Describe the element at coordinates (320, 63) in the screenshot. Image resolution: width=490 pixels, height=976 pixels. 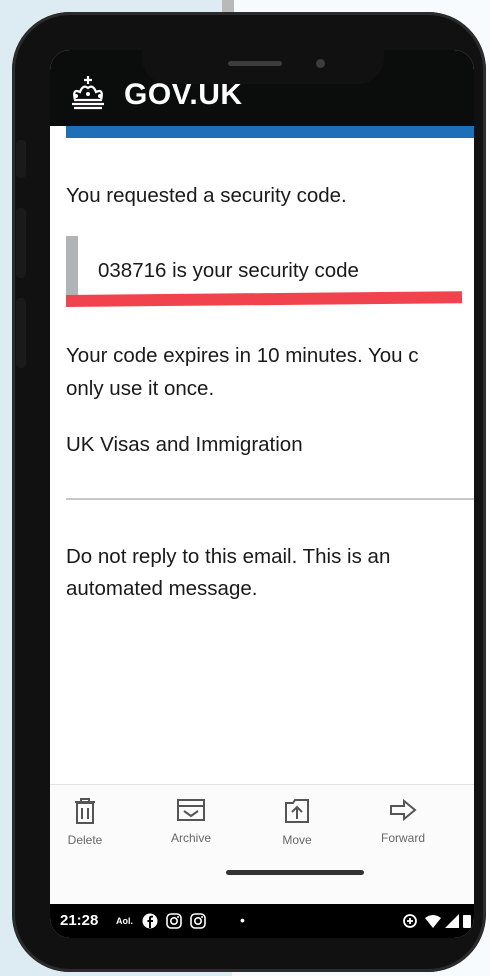
I see `front-camera` at that location.